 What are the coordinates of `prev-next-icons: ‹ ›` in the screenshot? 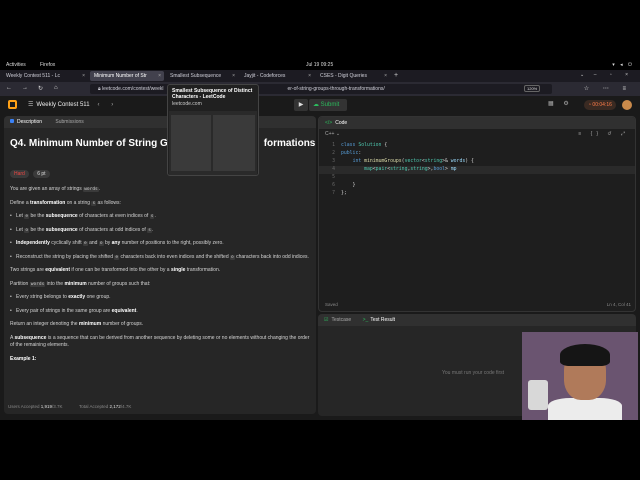 It's located at (108, 105).